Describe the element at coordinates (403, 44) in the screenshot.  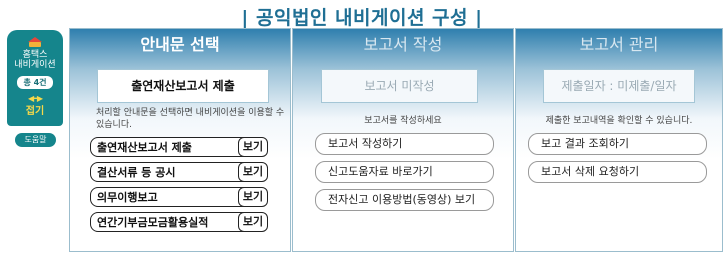
I see `panel-header: 보고서 작성` at that location.